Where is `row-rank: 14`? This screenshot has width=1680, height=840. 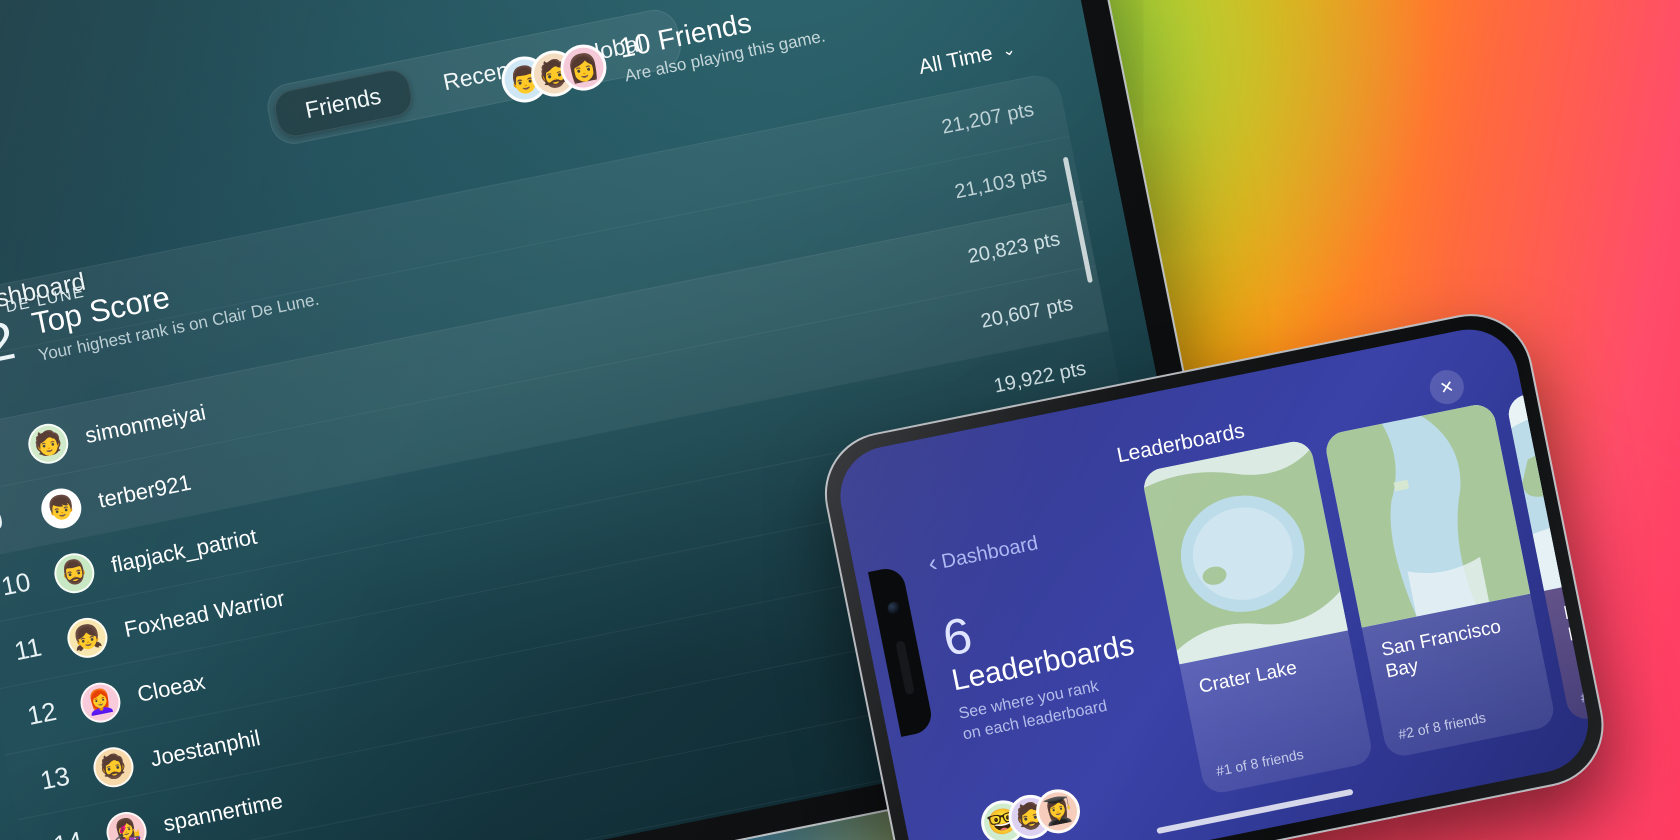 row-rank: 14 is located at coordinates (80, 830).